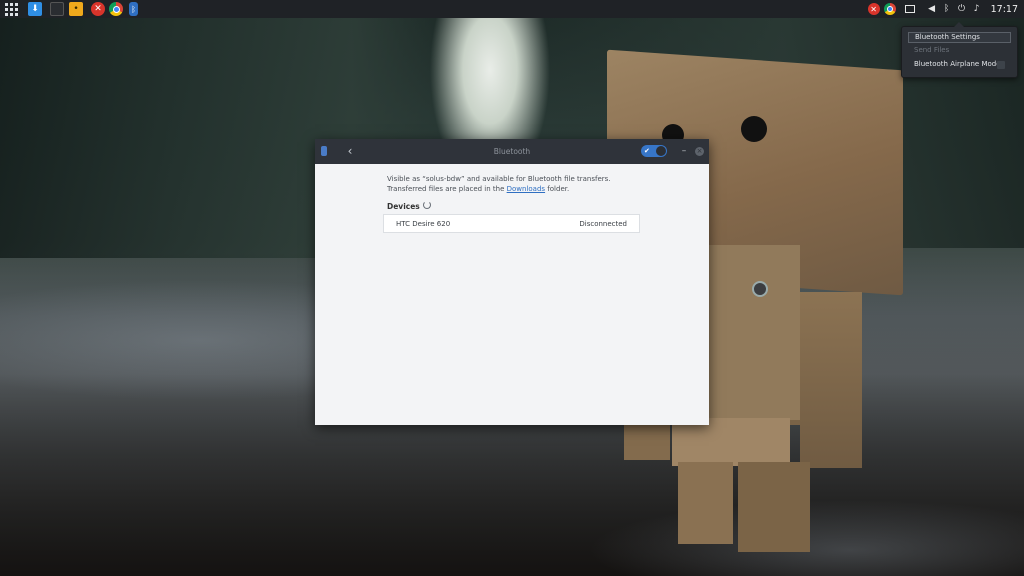  I want to click on device-name: HTC Desire 620, so click(423, 224).